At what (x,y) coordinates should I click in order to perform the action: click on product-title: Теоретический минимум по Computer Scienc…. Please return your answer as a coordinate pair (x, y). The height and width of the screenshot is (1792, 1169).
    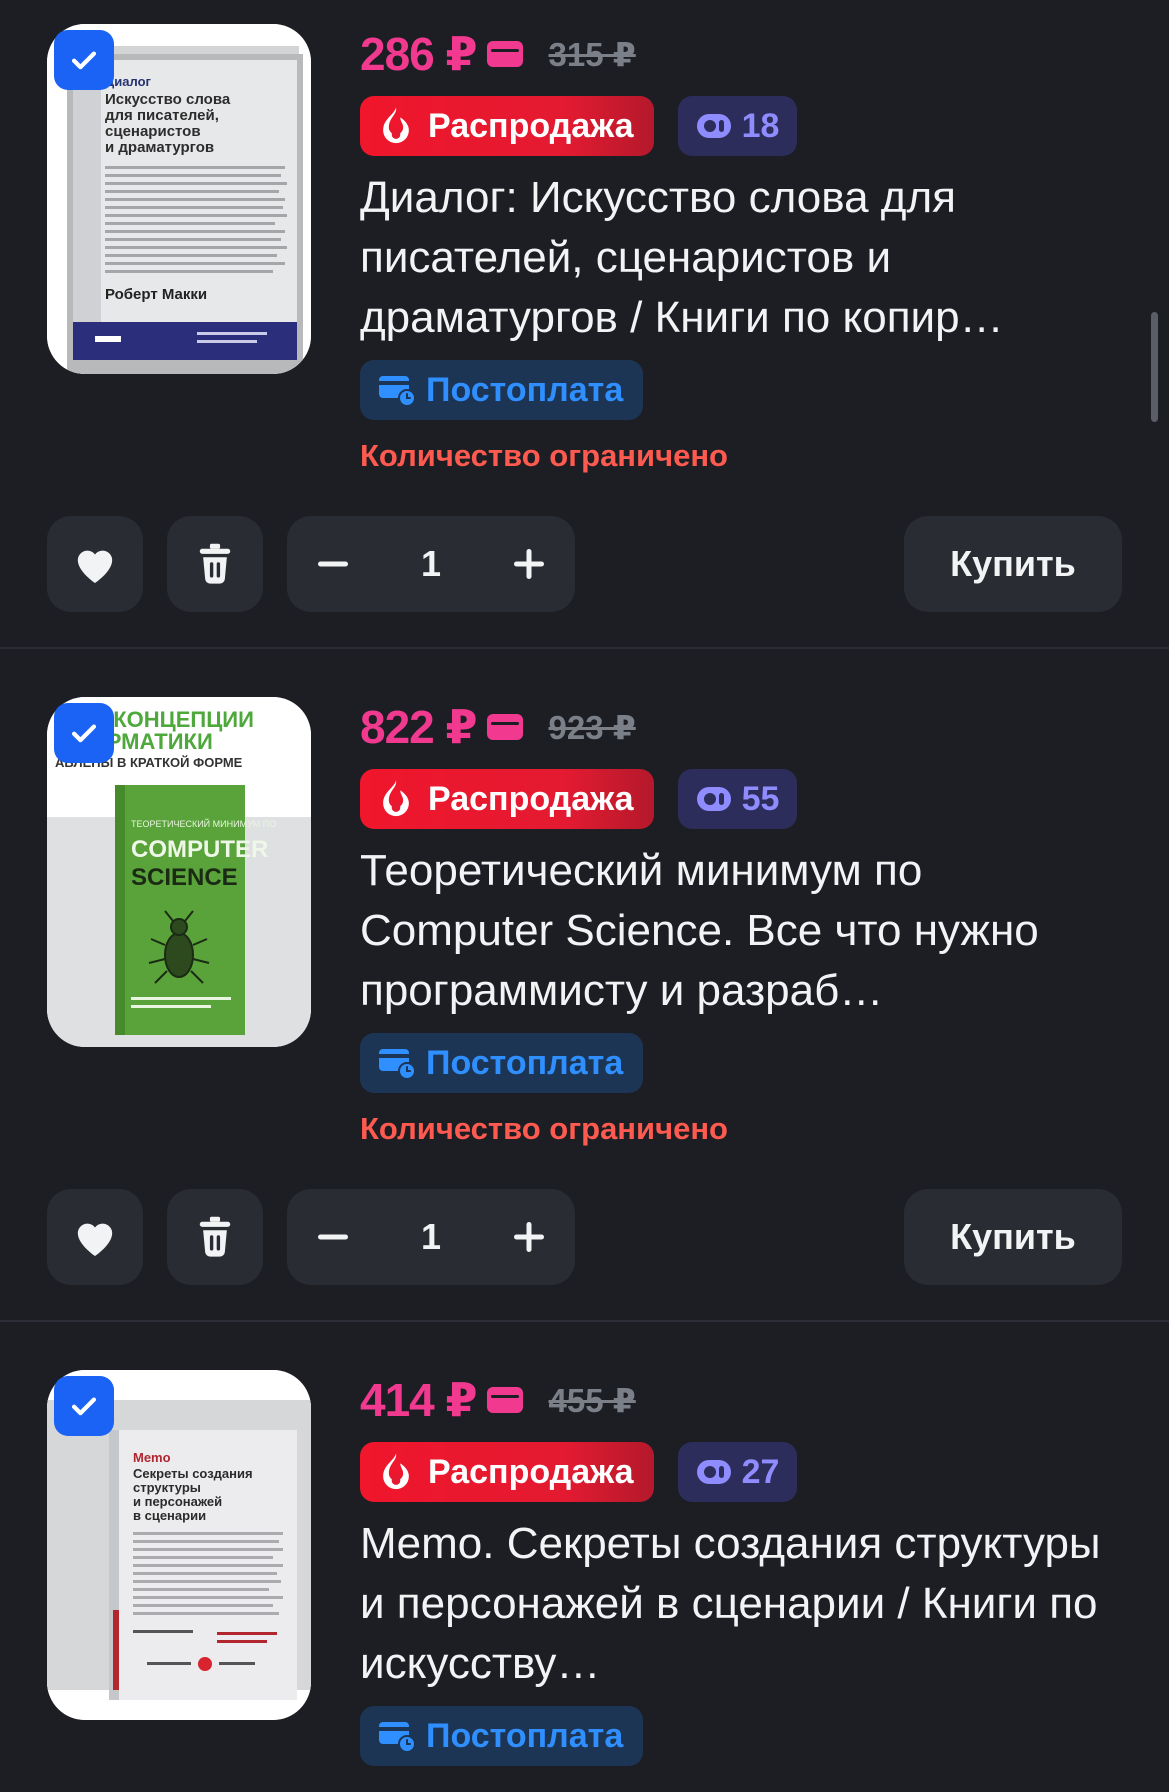
    Looking at the image, I should click on (740, 931).